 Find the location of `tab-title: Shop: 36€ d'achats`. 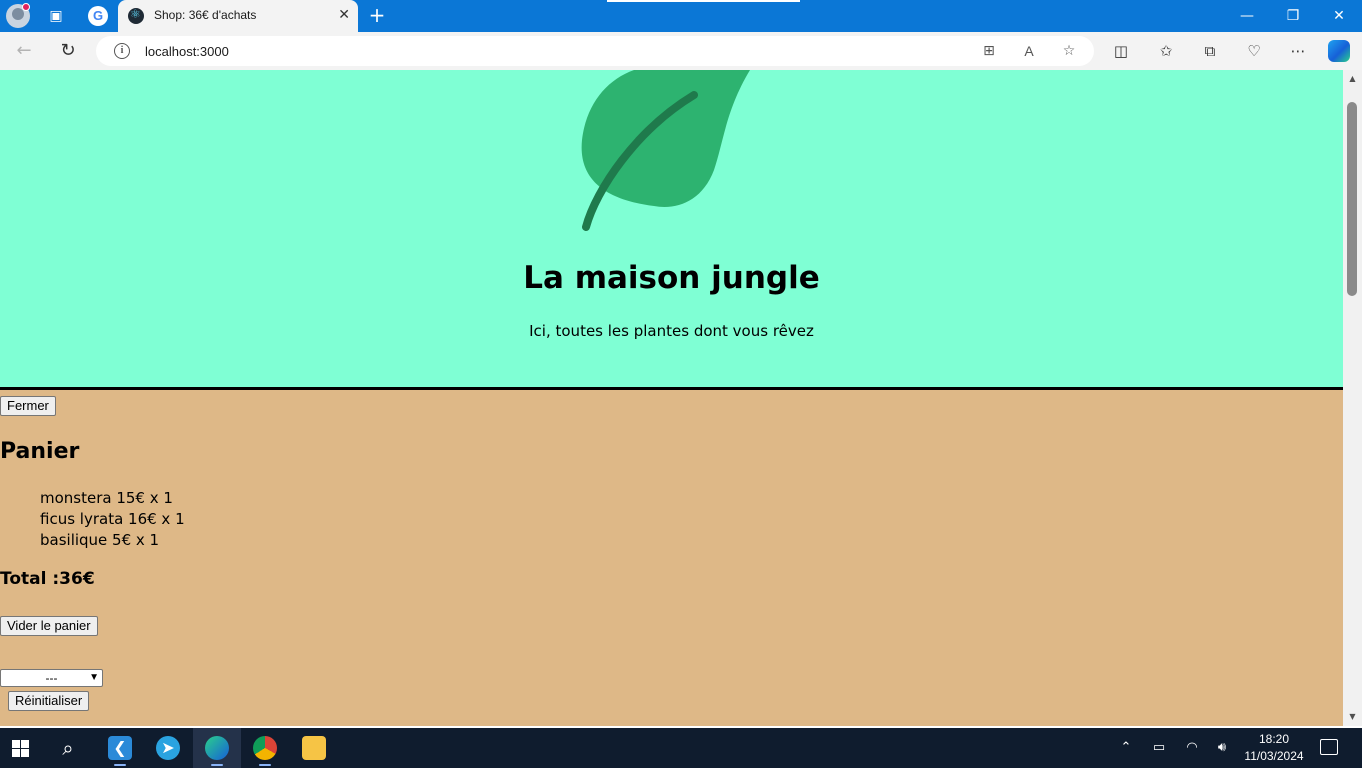

tab-title: Shop: 36€ d'achats is located at coordinates (205, 15).